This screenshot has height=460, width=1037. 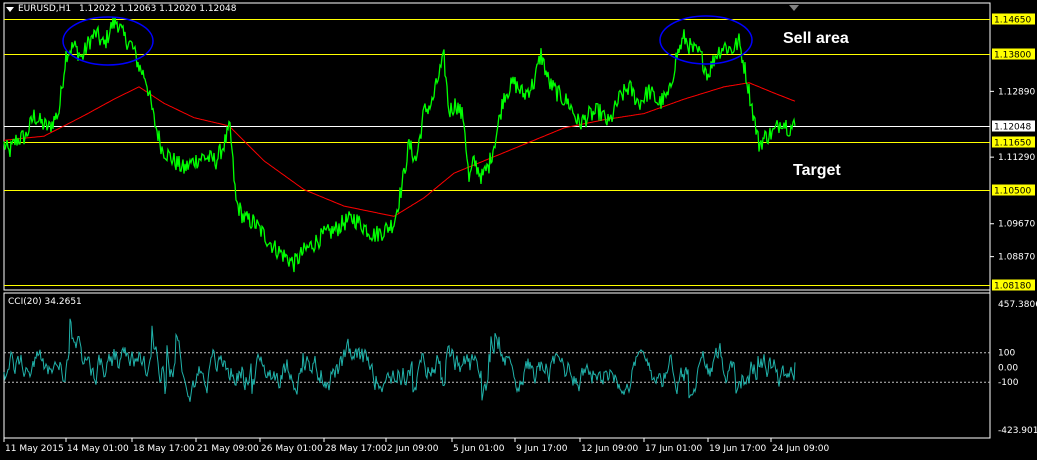 I want to click on time-axis-label: 26 May 01:00, so click(x=292, y=449).